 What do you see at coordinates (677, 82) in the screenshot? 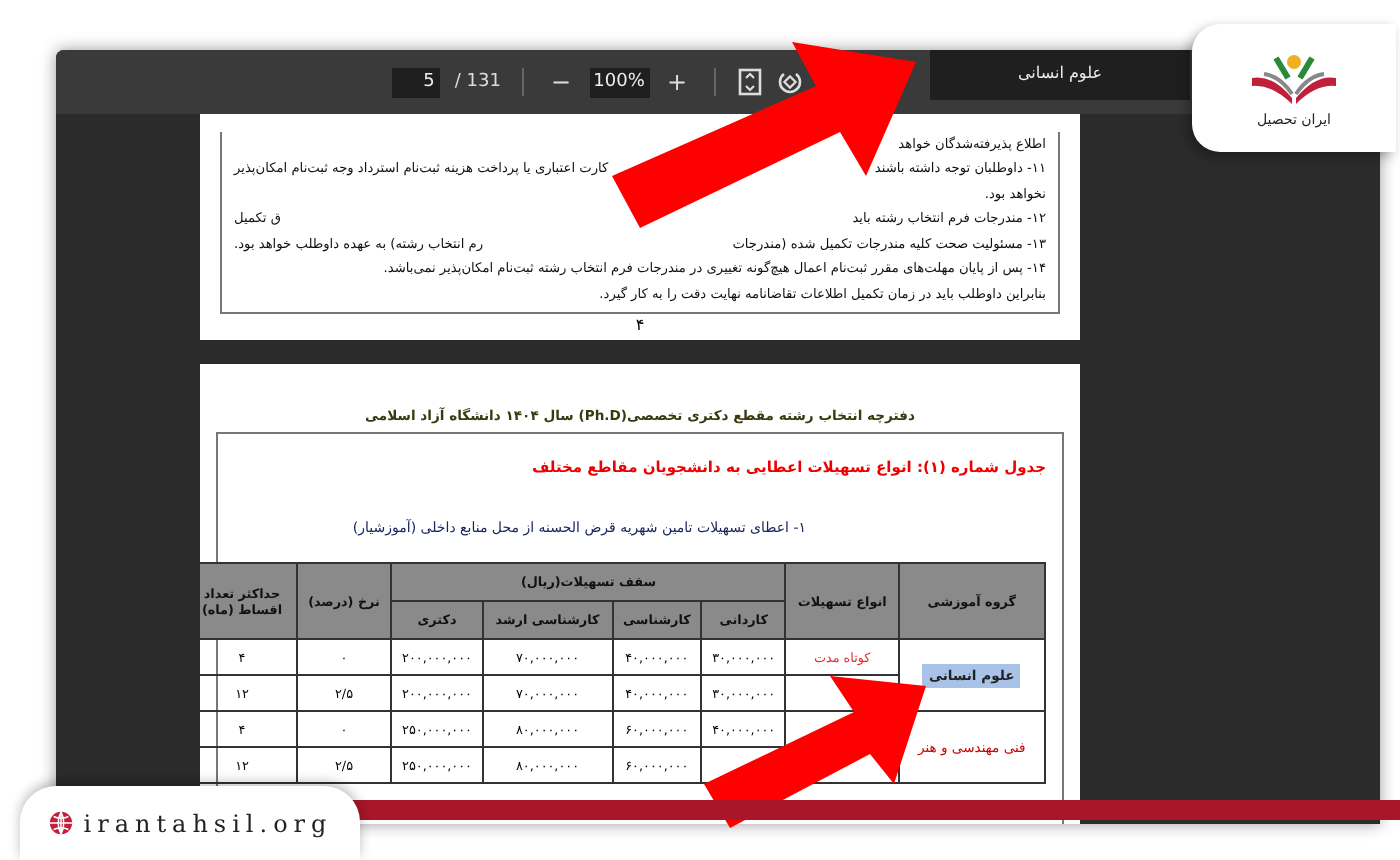
I see `zoom-in-button: +` at bounding box center [677, 82].